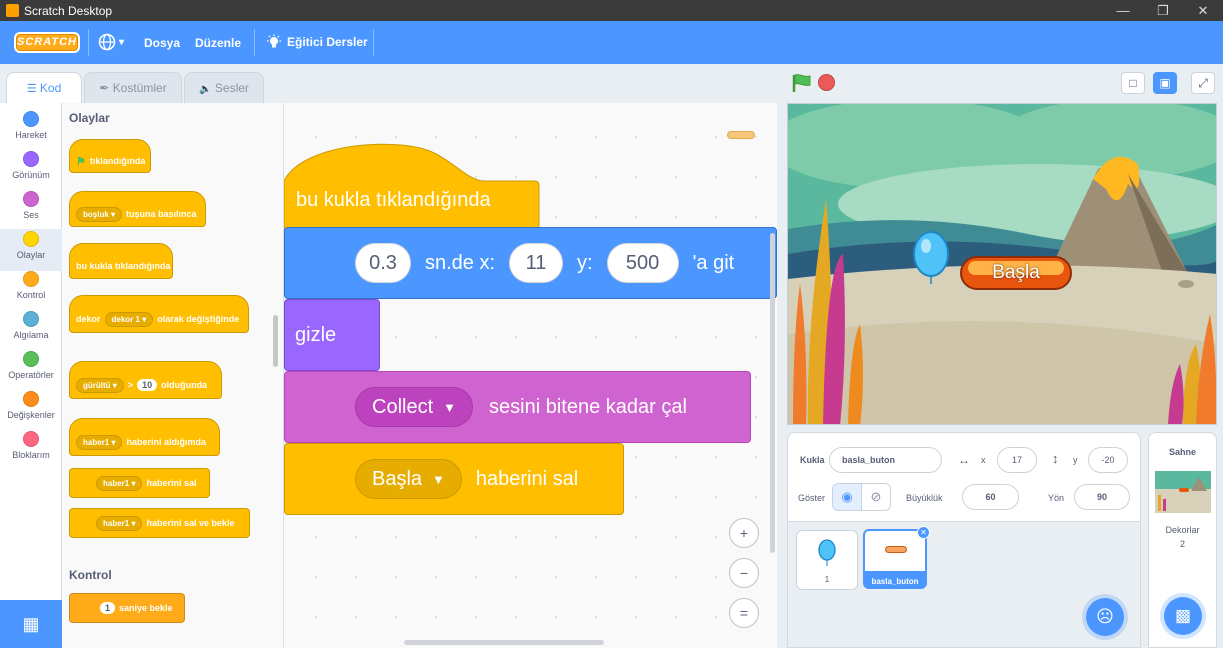 The image size is (1223, 648). What do you see at coordinates (44, 87) in the screenshot?
I see `tab-code: ☰ Kod` at bounding box center [44, 87].